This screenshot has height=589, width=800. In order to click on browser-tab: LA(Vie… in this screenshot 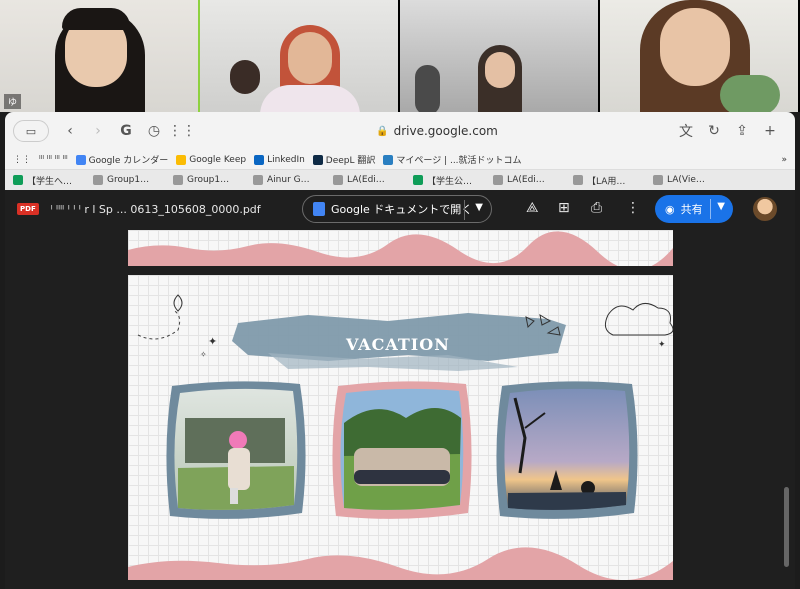, I will do `click(687, 180)`.